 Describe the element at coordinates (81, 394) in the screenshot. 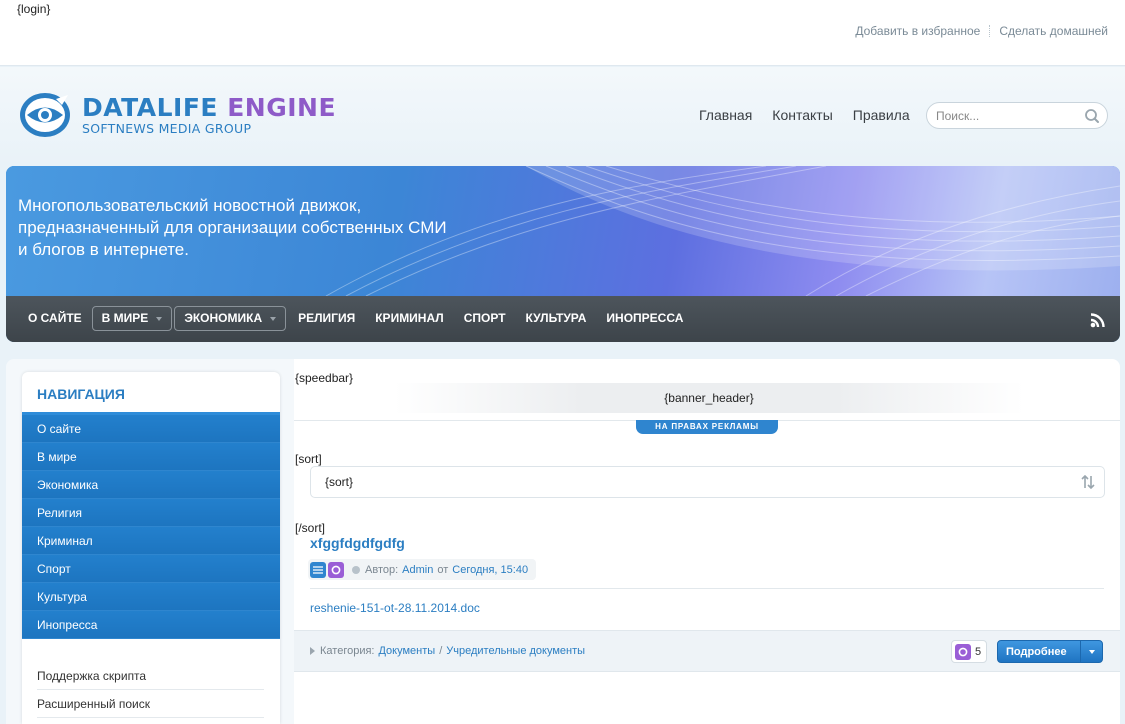

I see `sidebar-title: НАВИГАЦИЯ` at that location.